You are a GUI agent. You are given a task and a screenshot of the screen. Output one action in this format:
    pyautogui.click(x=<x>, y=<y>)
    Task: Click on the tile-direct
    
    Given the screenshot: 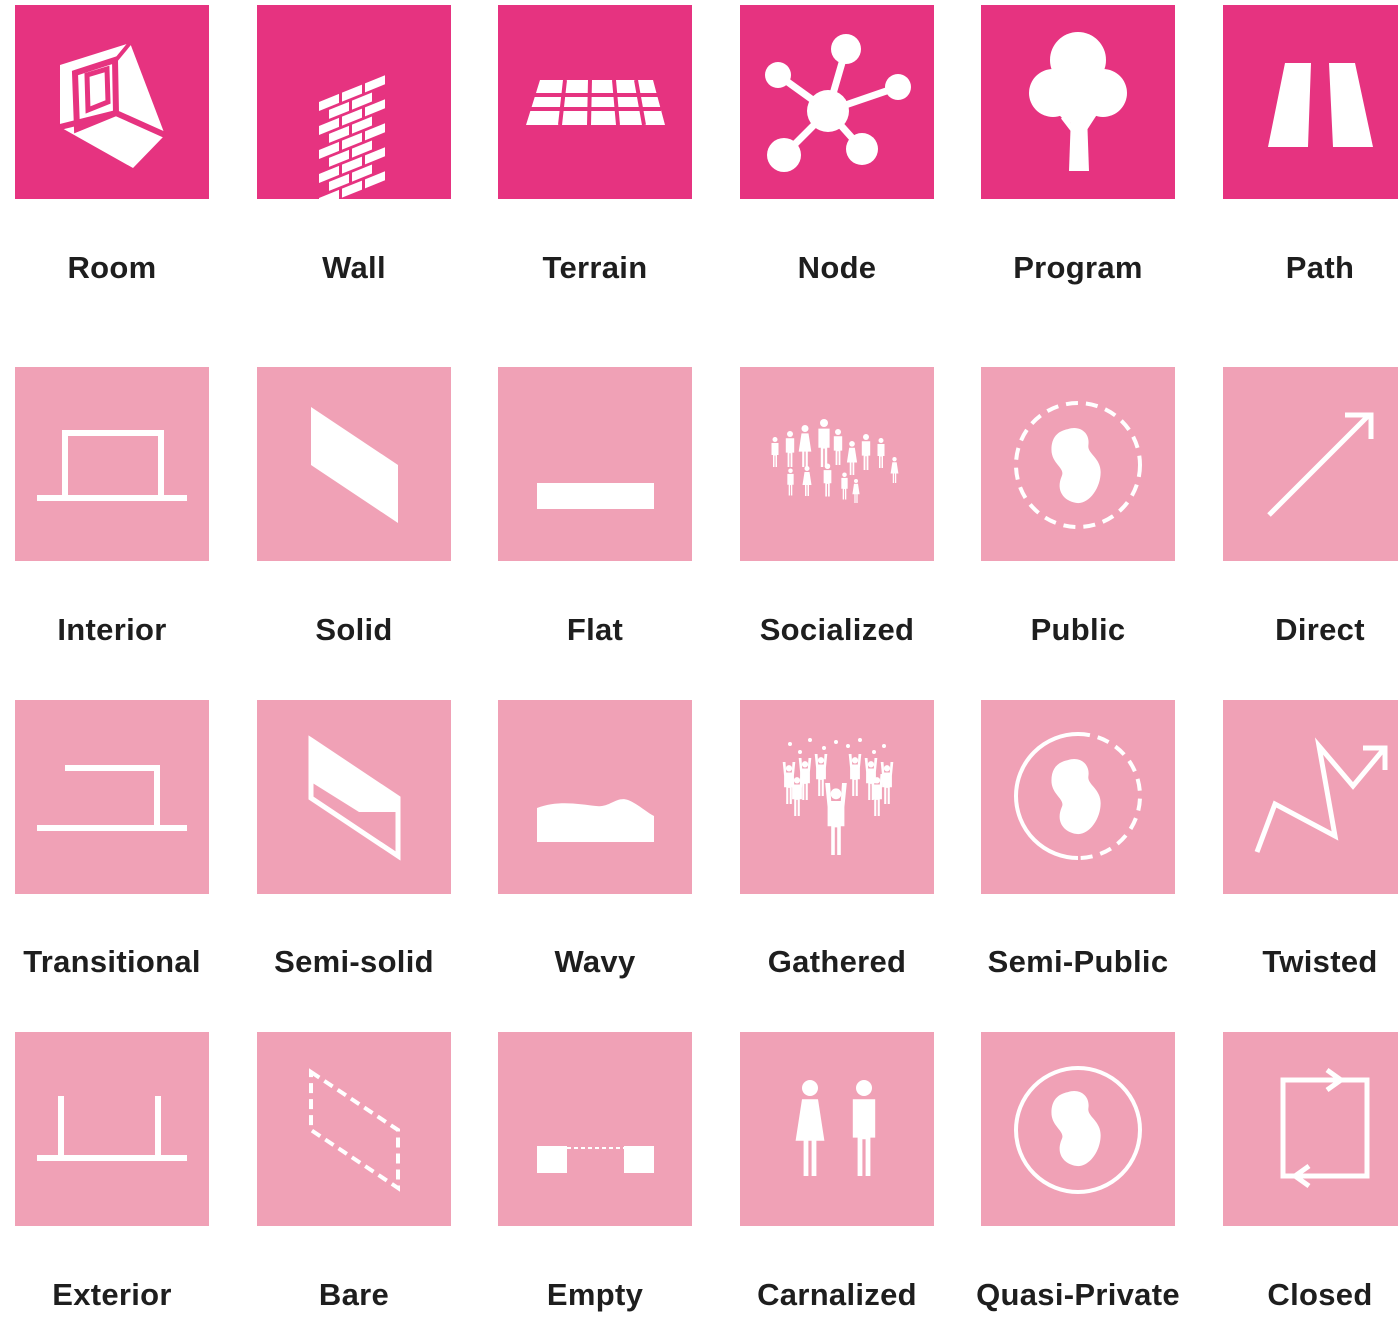 What is the action you would take?
    pyautogui.click(x=1310, y=464)
    